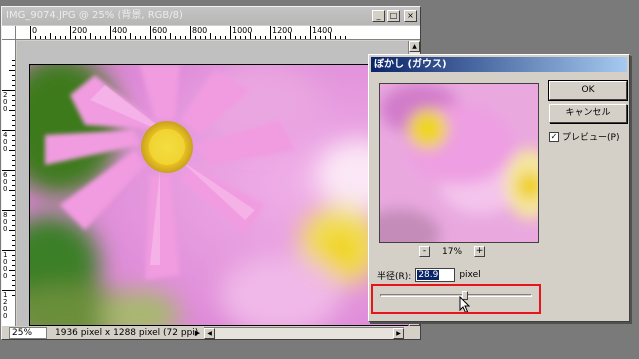 This screenshot has width=639, height=359. I want to click on ruler-corner, so click(9, 33).